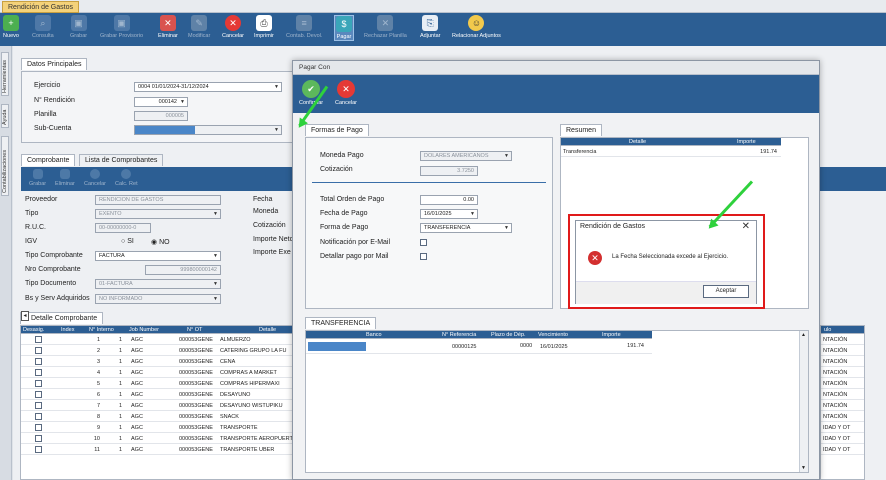 The width and height of the screenshot is (886, 480). What do you see at coordinates (581, 130) in the screenshot?
I see `tab-resumen: Resumen` at bounding box center [581, 130].